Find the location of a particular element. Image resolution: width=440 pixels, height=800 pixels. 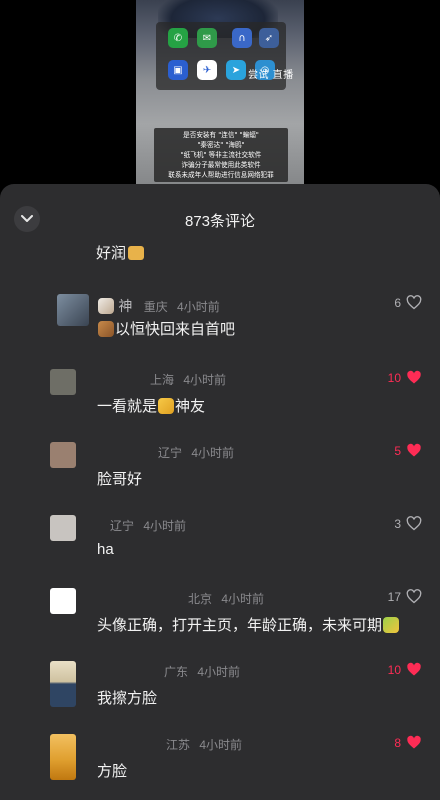

comment-text-content: 一看就是 is located at coordinates (127, 406).